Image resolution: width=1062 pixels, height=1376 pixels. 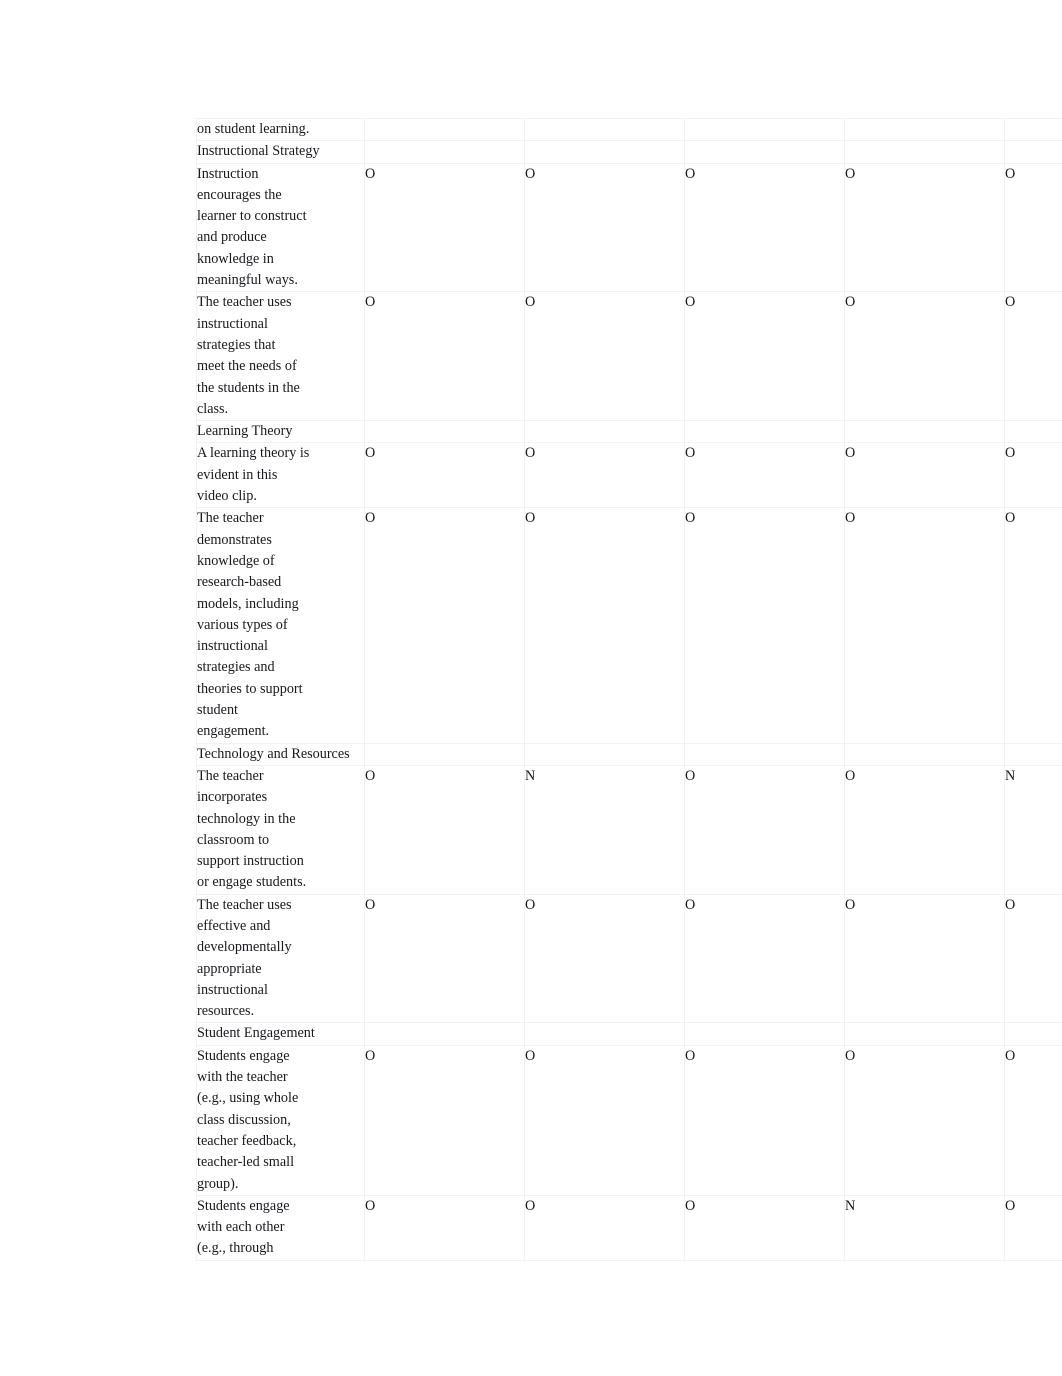 What do you see at coordinates (232, 797) in the screenshot?
I see `criterion-line: incorporates` at bounding box center [232, 797].